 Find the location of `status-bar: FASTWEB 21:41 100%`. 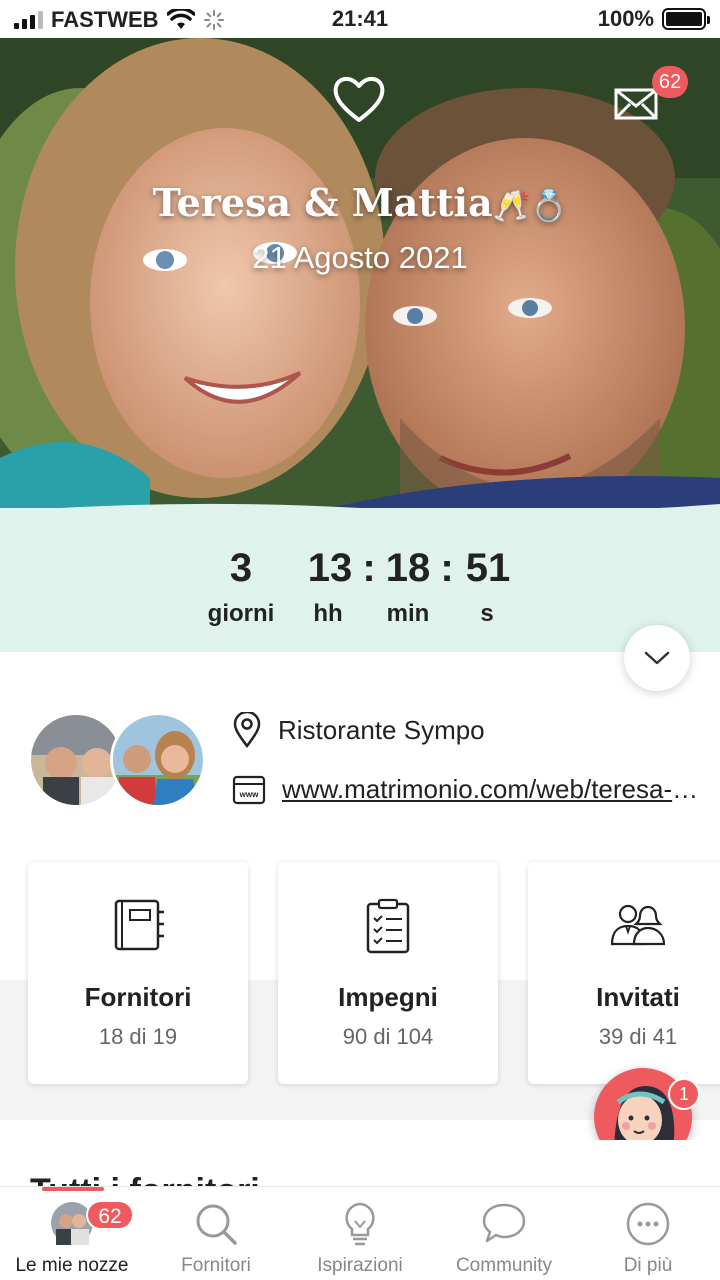

status-bar: FASTWEB 21:41 100% is located at coordinates (360, 19).